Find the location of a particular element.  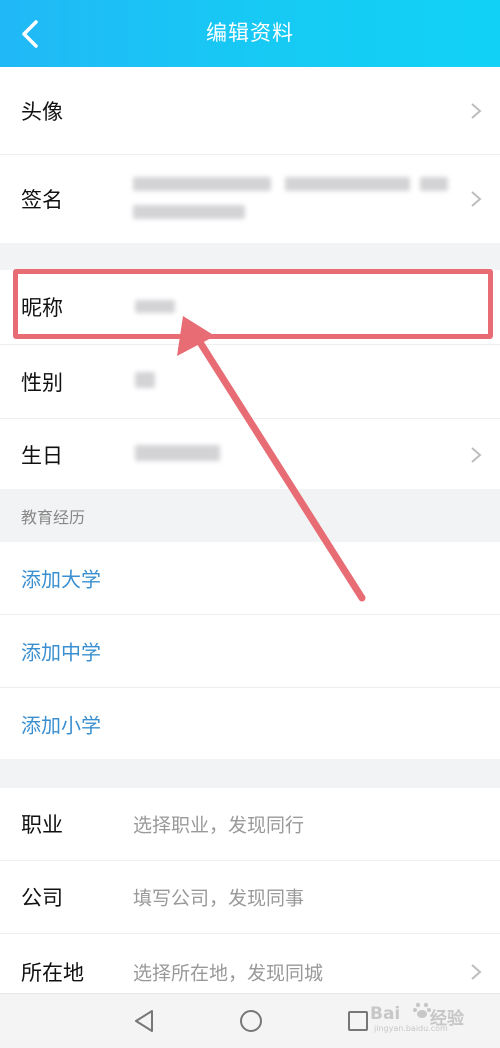

top-app-bar: 编辑资料 is located at coordinates (250, 33).